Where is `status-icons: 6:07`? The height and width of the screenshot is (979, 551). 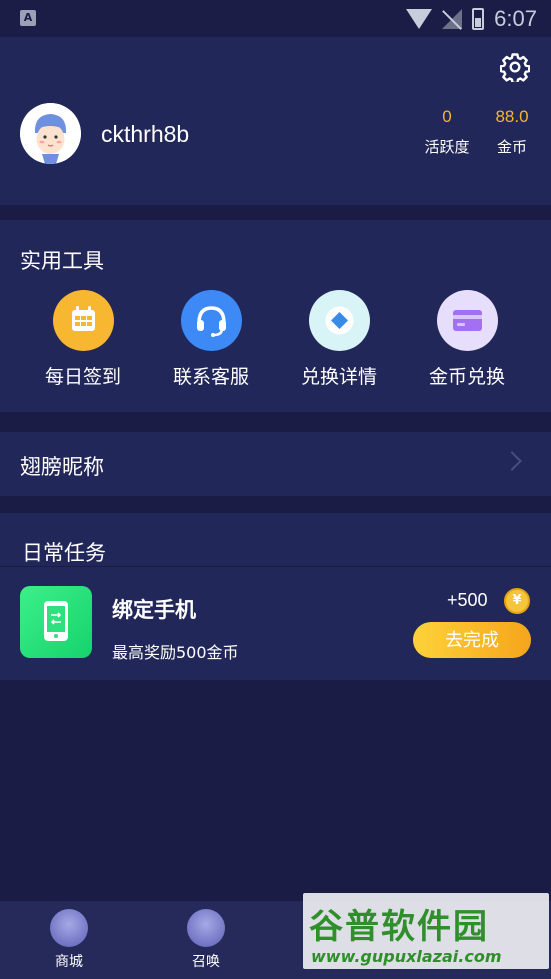
status-icons: 6:07 is located at coordinates (471, 19).